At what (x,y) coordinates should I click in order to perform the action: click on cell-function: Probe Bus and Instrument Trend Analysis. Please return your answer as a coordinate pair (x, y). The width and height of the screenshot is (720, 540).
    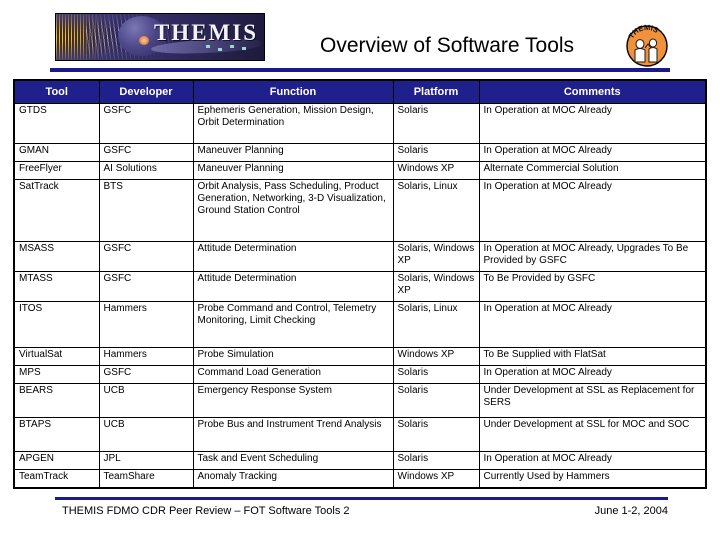
    Looking at the image, I should click on (293, 434).